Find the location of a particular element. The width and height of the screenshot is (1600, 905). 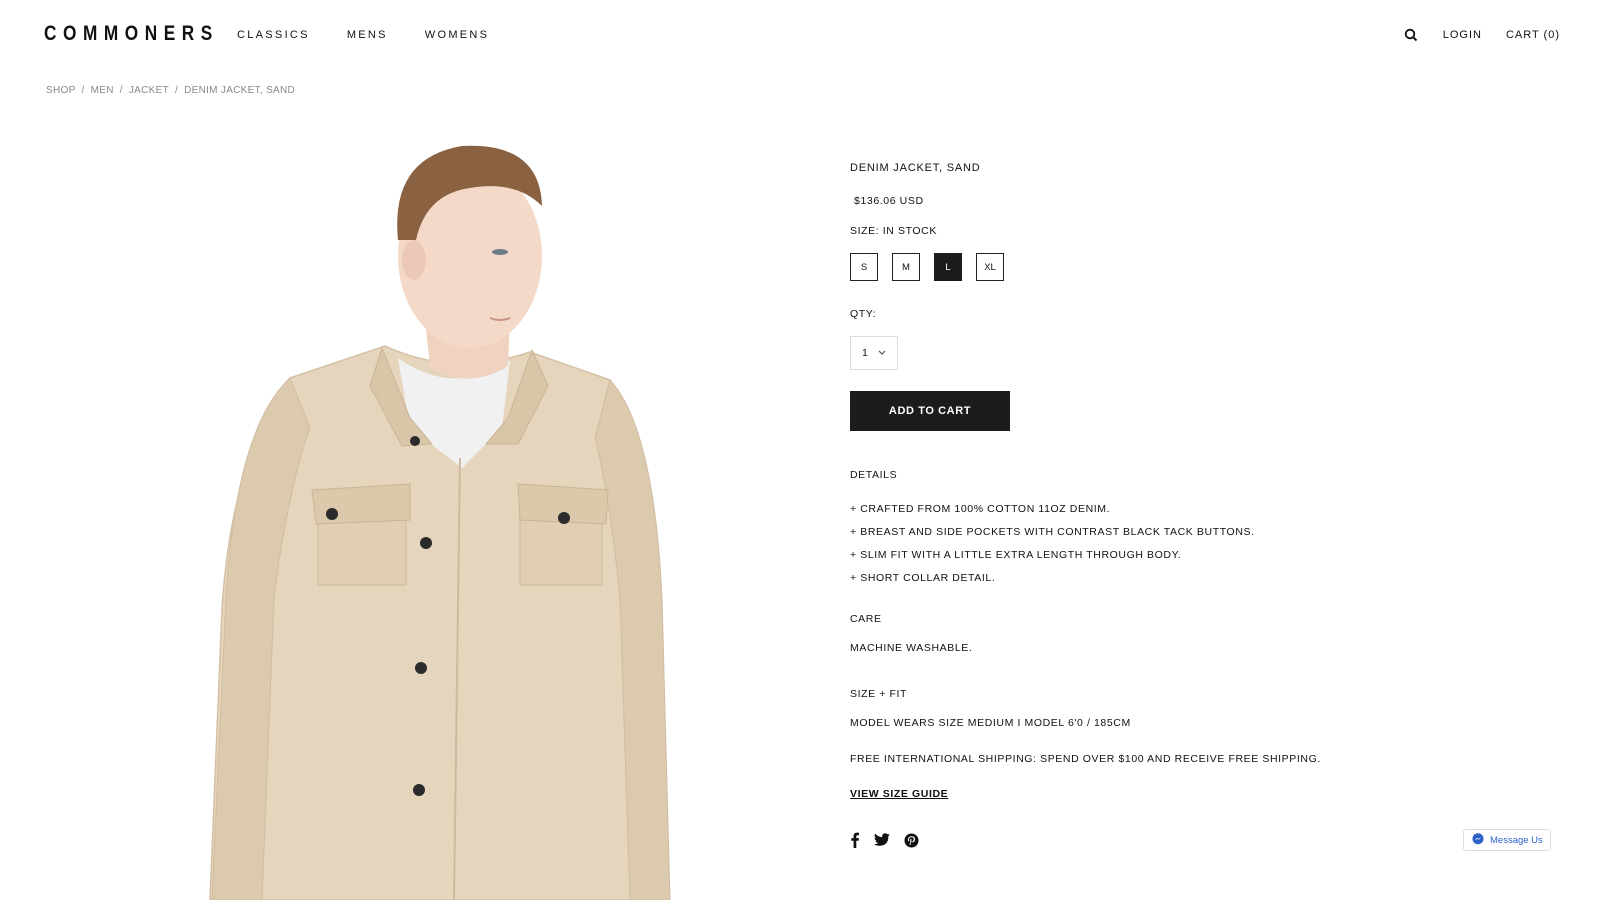

product-price: $136.06 USD is located at coordinates (889, 201).